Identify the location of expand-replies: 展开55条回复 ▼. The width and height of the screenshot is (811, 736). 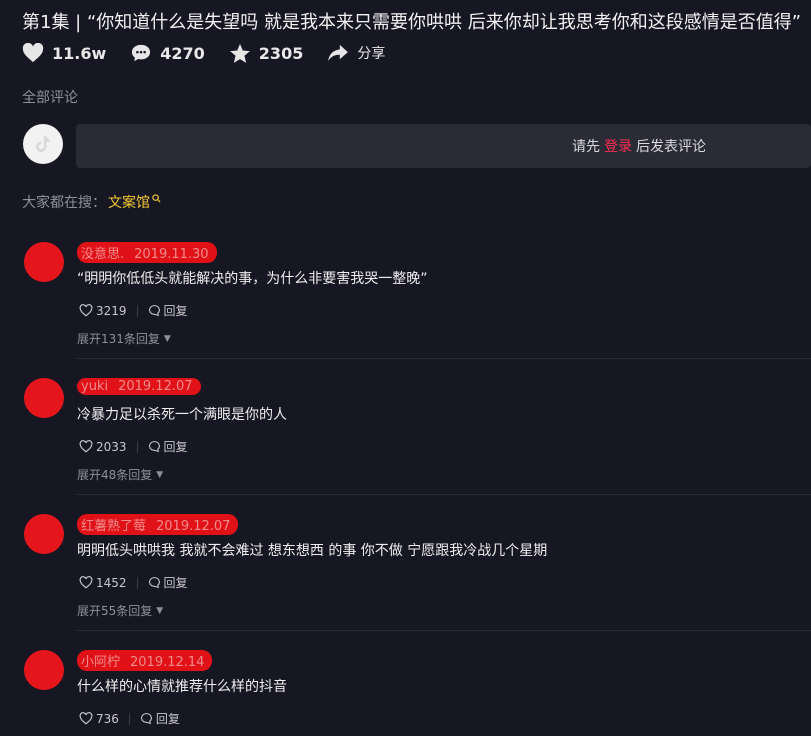
(120, 610).